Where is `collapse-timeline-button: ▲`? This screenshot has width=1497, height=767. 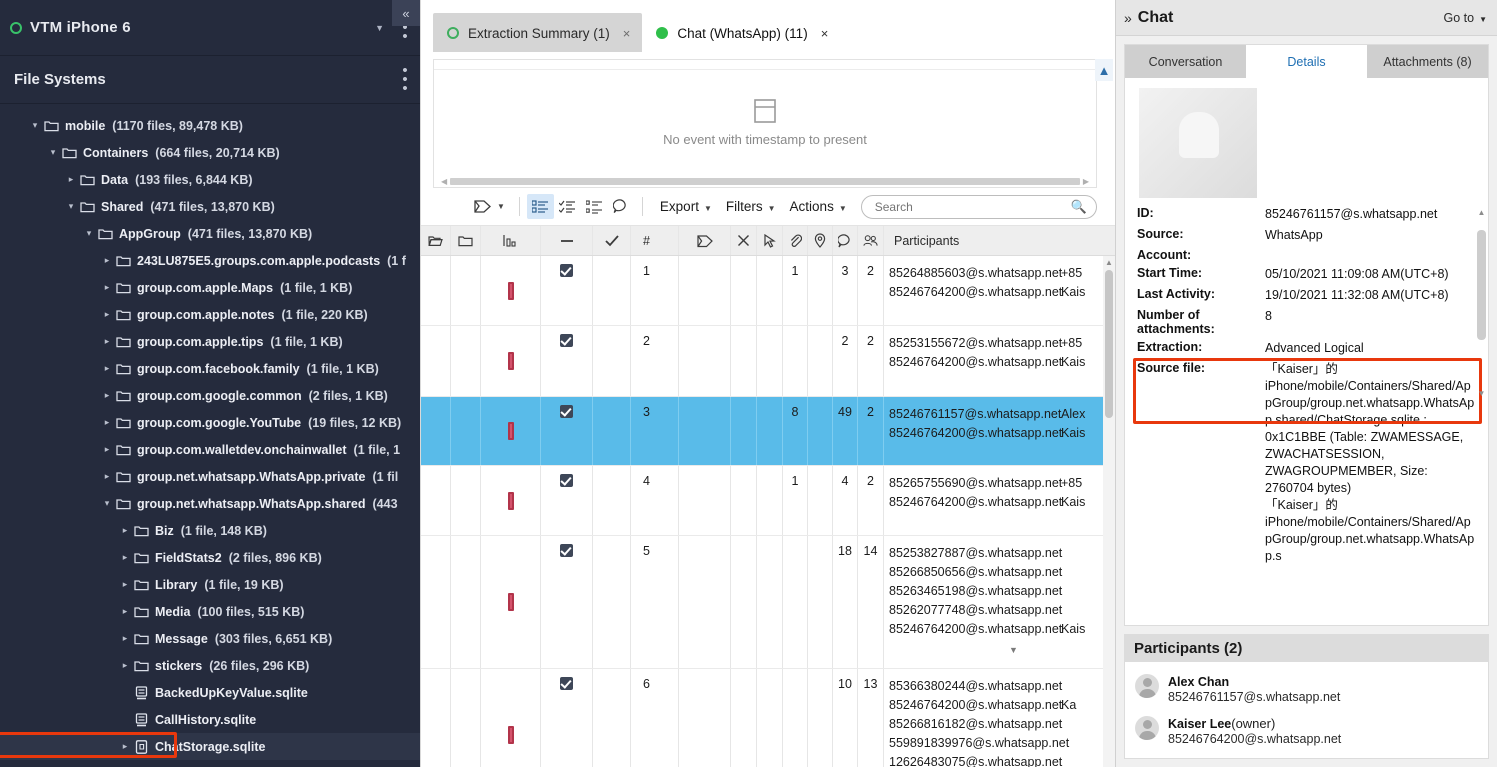 collapse-timeline-button: ▲ is located at coordinates (1104, 70).